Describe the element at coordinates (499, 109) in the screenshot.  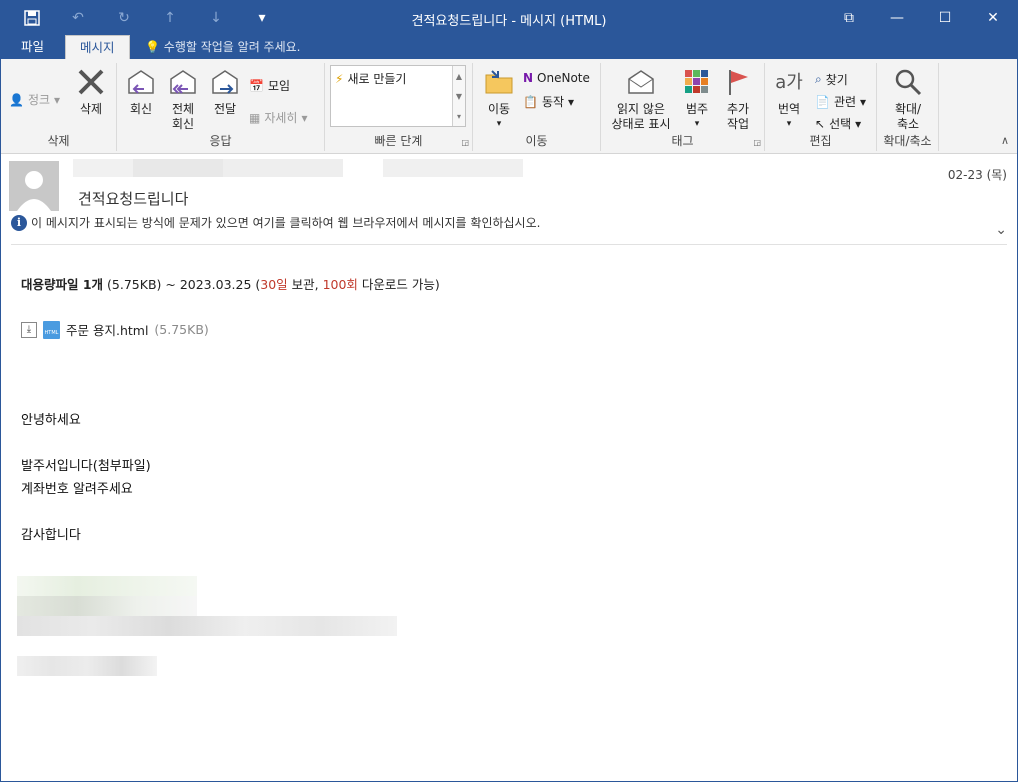
I see `move-label: 이동` at that location.